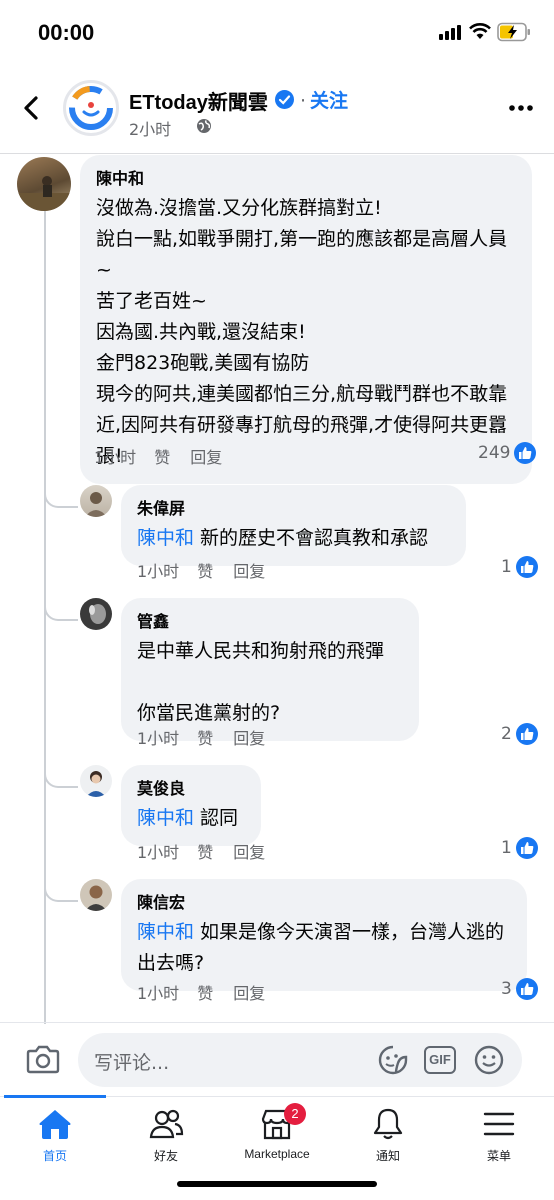 This screenshot has height=1200, width=554. Describe the element at coordinates (191, 787) in the screenshot. I see `comment-author: 莫俊良` at that location.